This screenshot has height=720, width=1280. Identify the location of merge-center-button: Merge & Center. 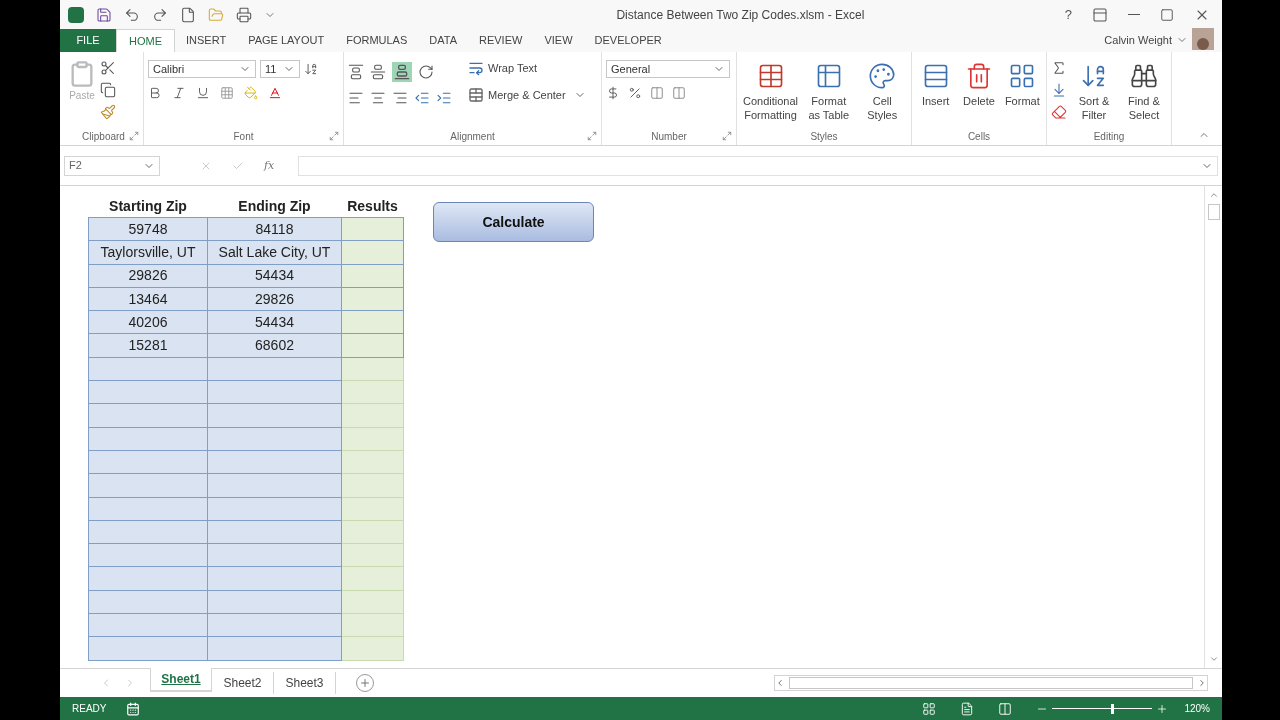
(527, 94).